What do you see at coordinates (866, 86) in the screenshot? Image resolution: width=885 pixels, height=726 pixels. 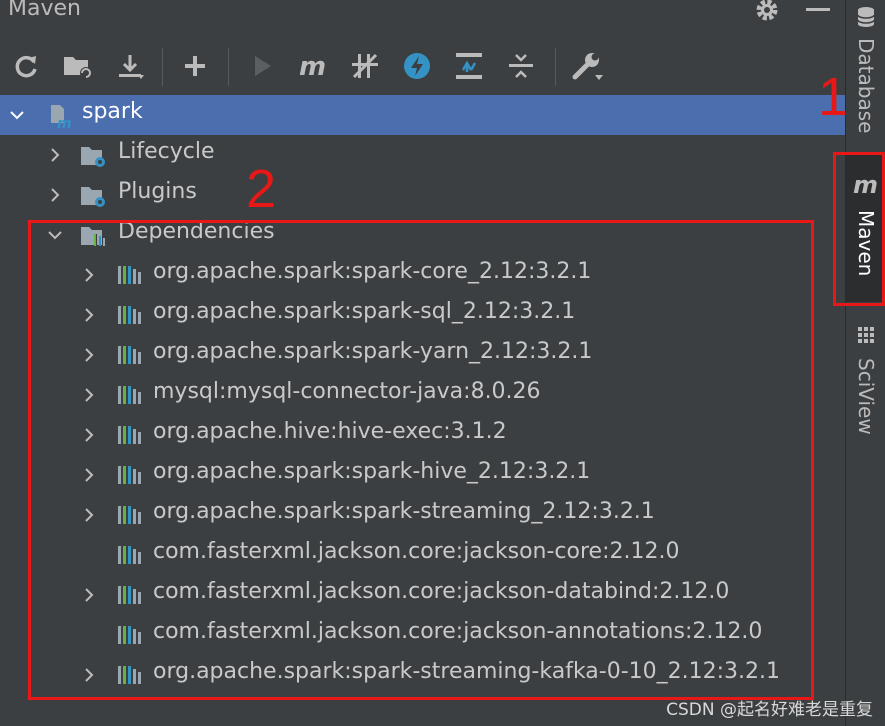 I see `tab-label: Database` at bounding box center [866, 86].